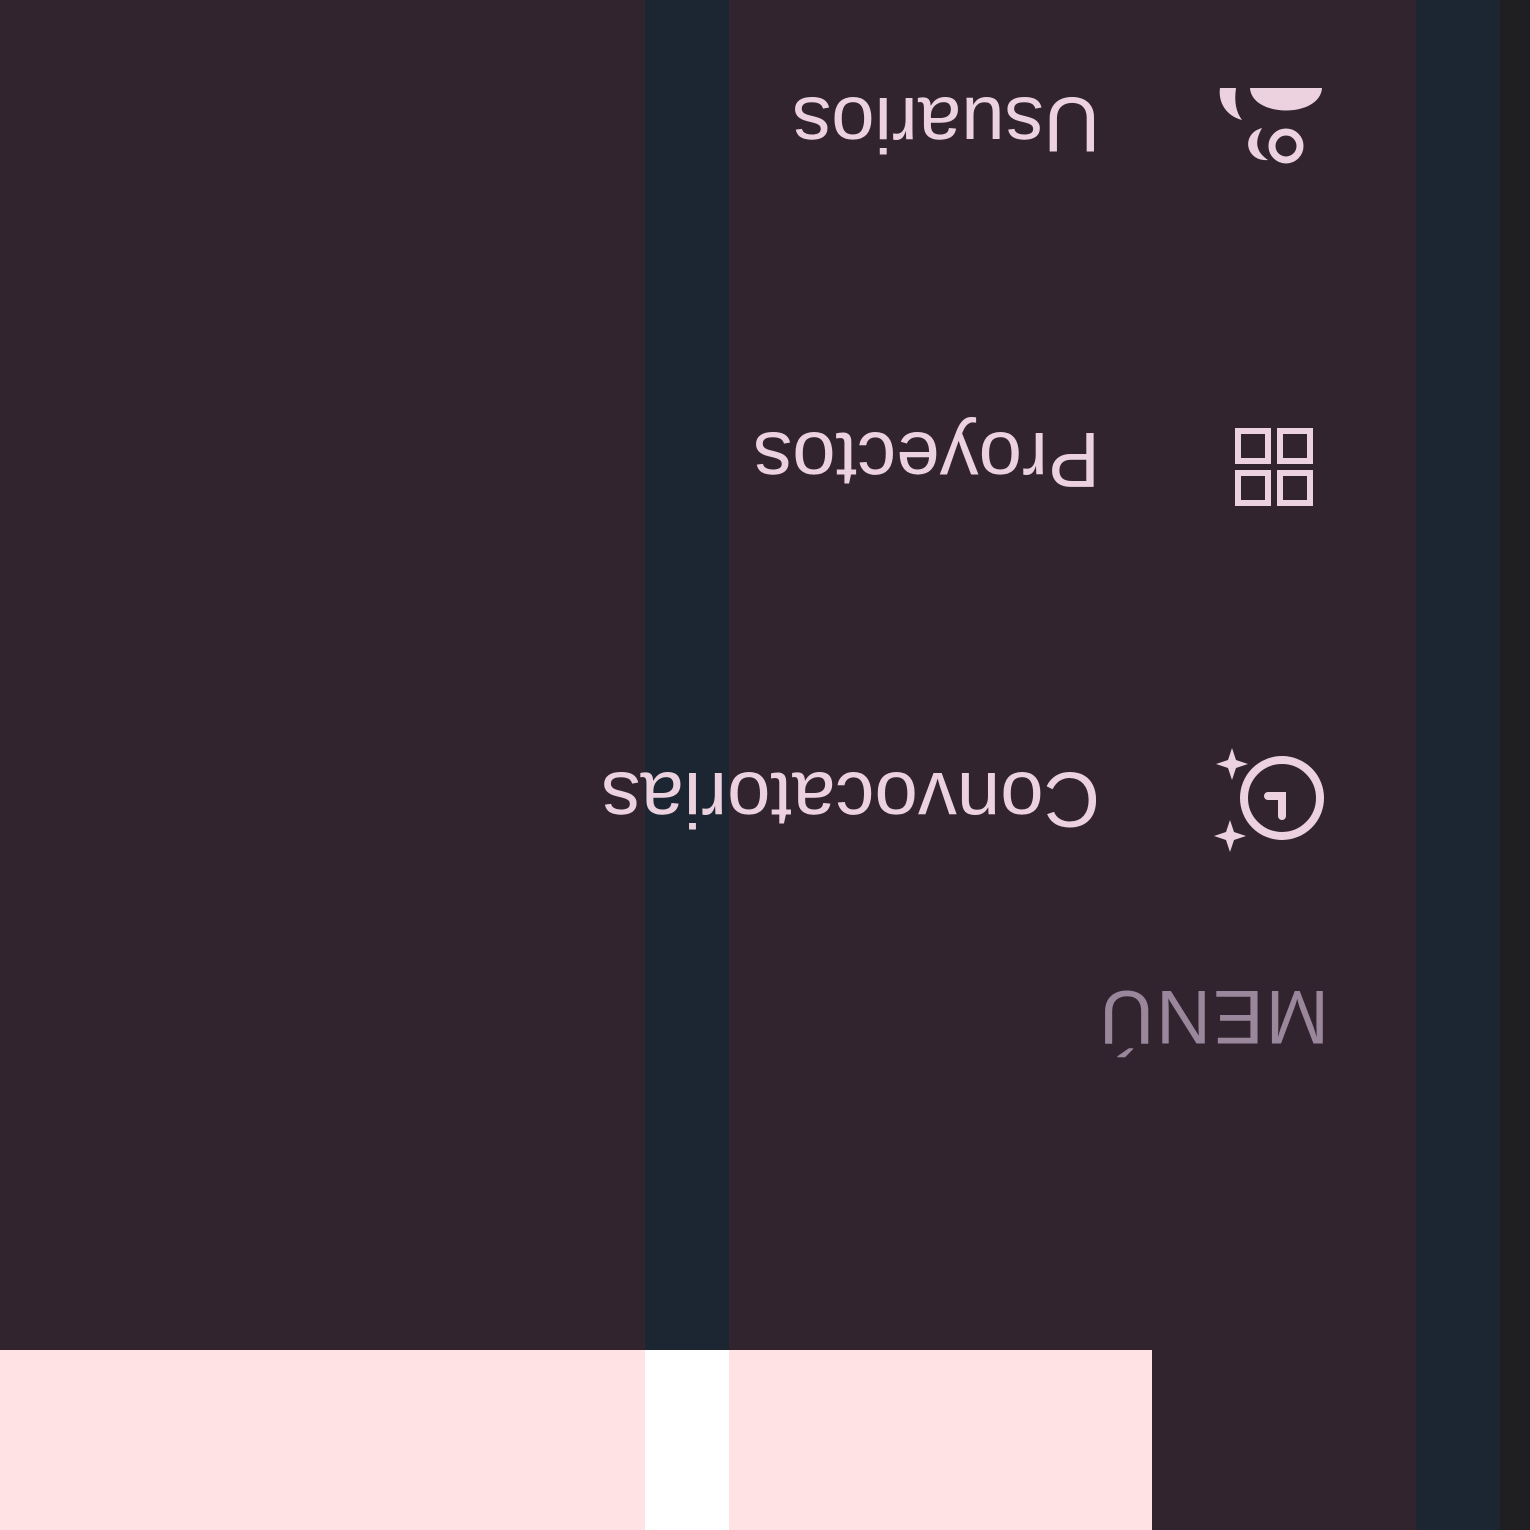  What do you see at coordinates (1270, 800) in the screenshot?
I see `clock-sparkle-icon` at bounding box center [1270, 800].